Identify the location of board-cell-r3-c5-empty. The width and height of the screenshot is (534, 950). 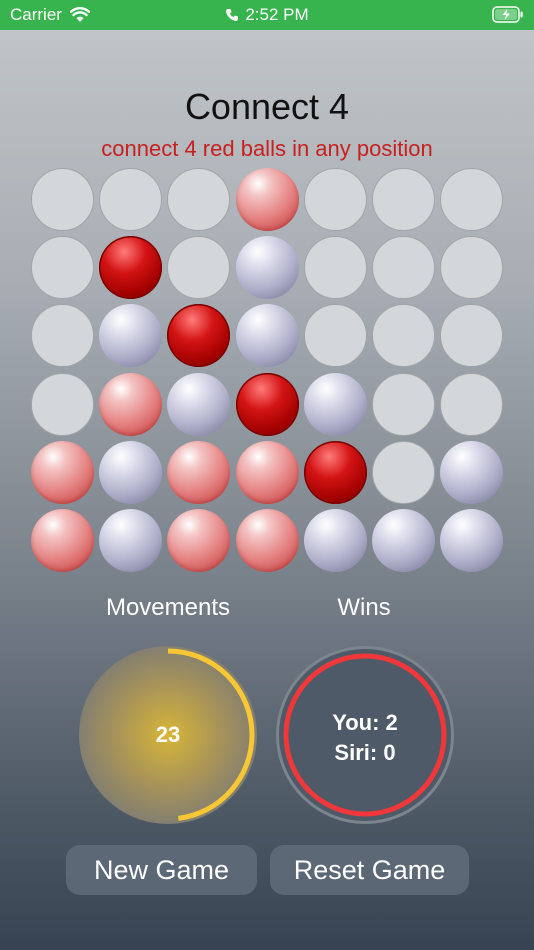
(335, 335).